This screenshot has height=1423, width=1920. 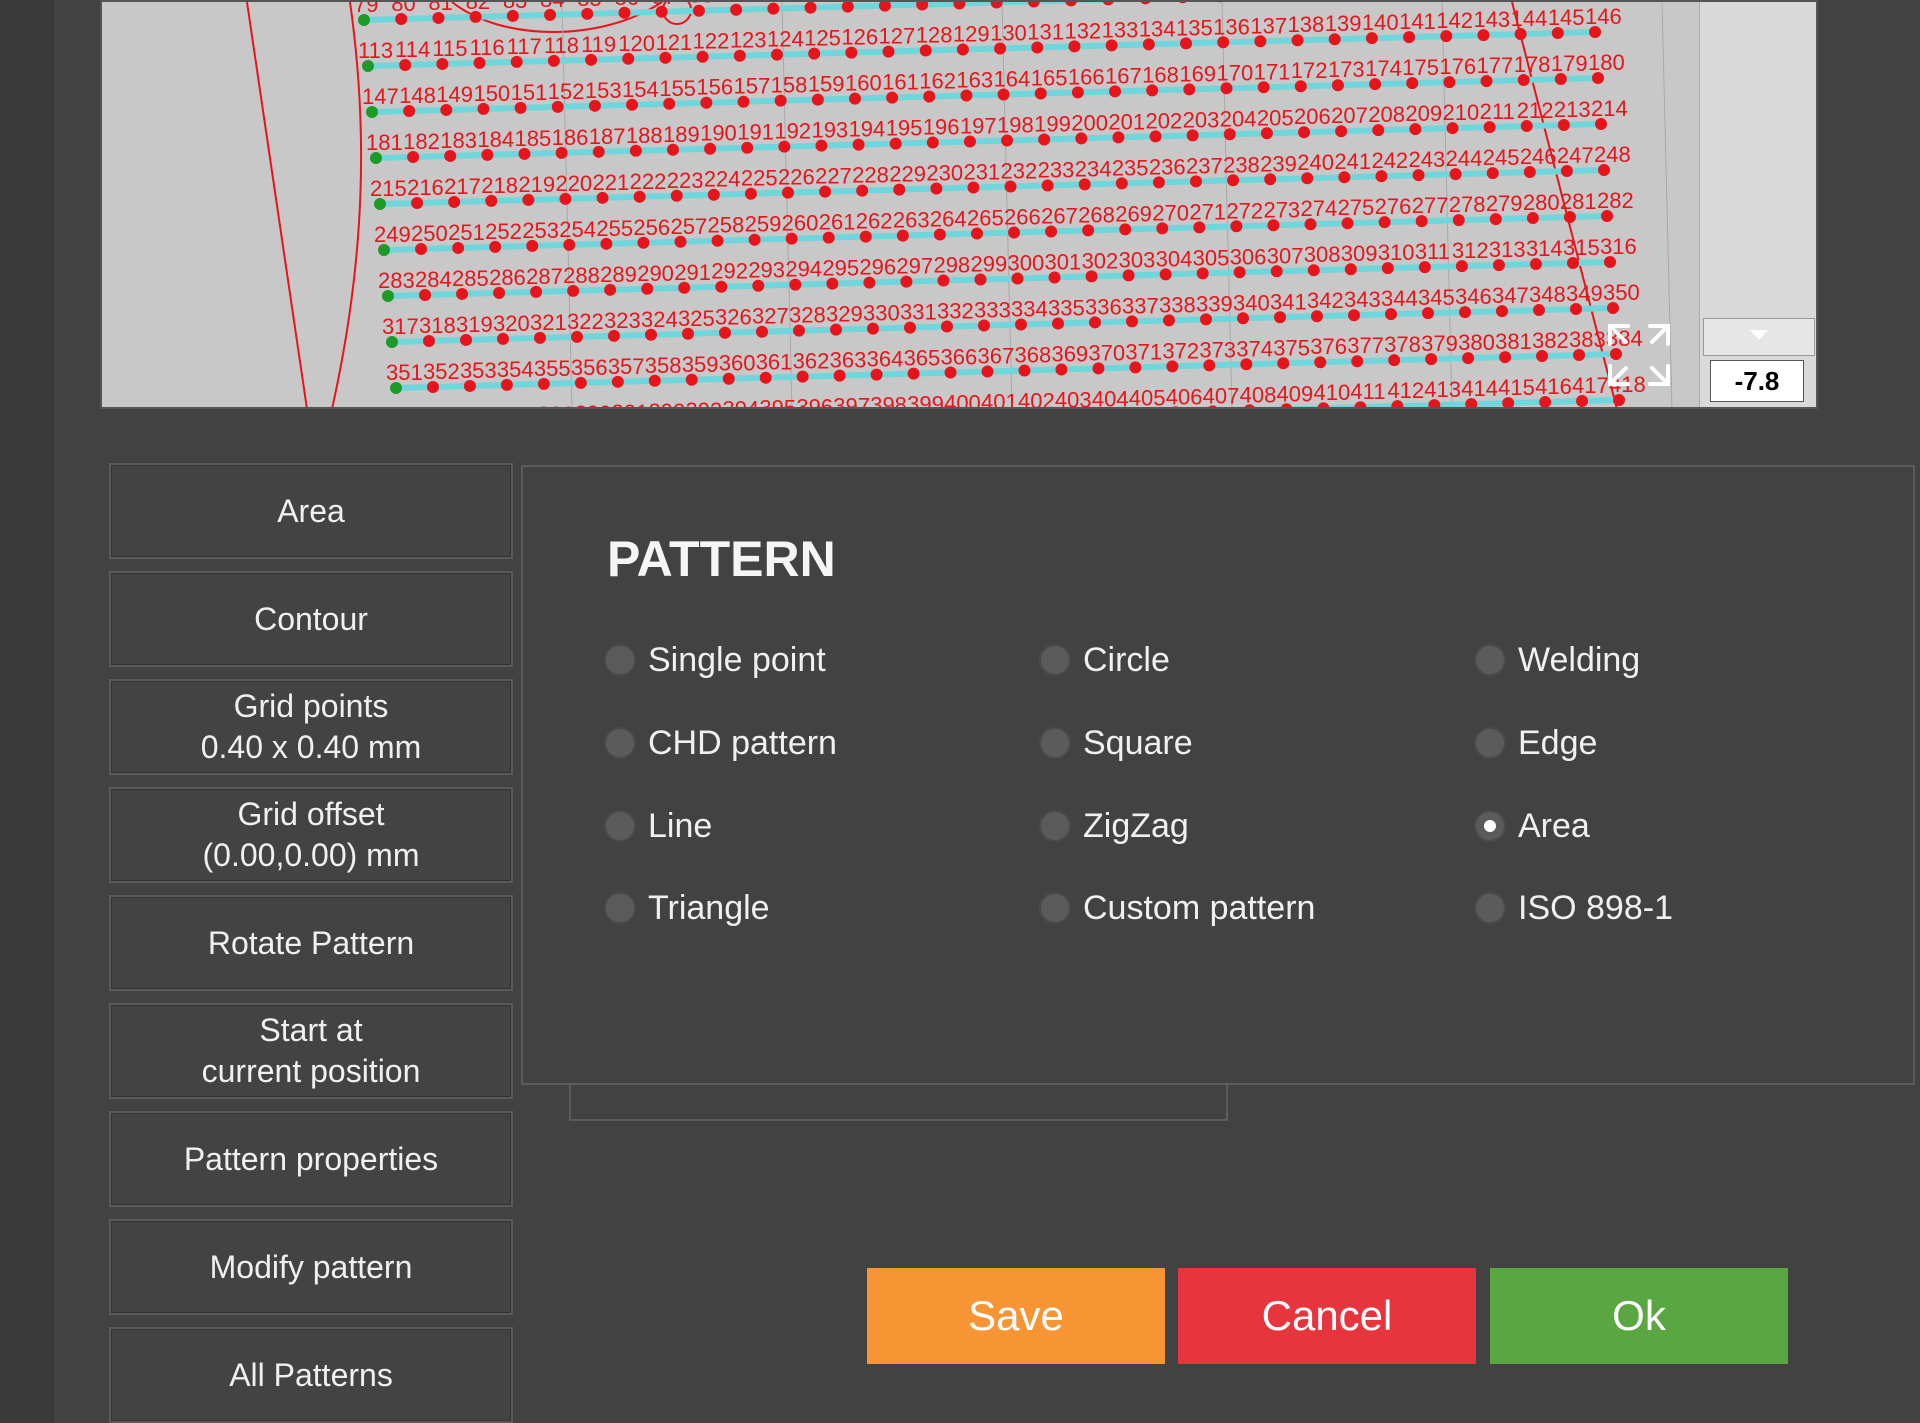 What do you see at coordinates (454, 94) in the screenshot?
I see `point-number: 149` at bounding box center [454, 94].